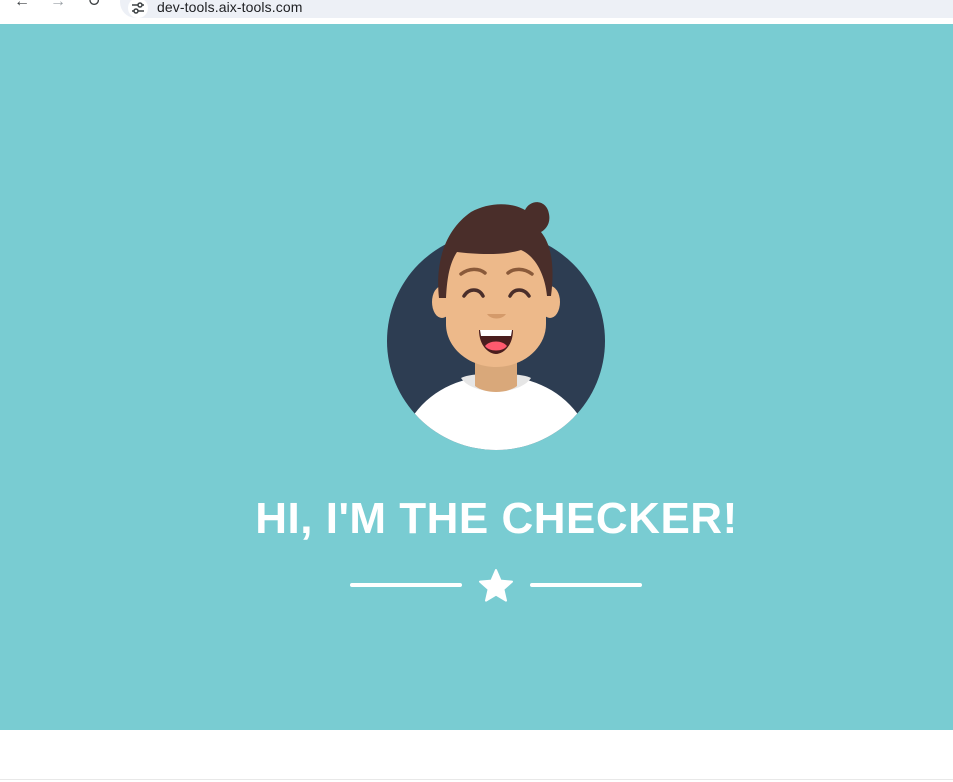  I want to click on tune-icon, so click(138, 8).